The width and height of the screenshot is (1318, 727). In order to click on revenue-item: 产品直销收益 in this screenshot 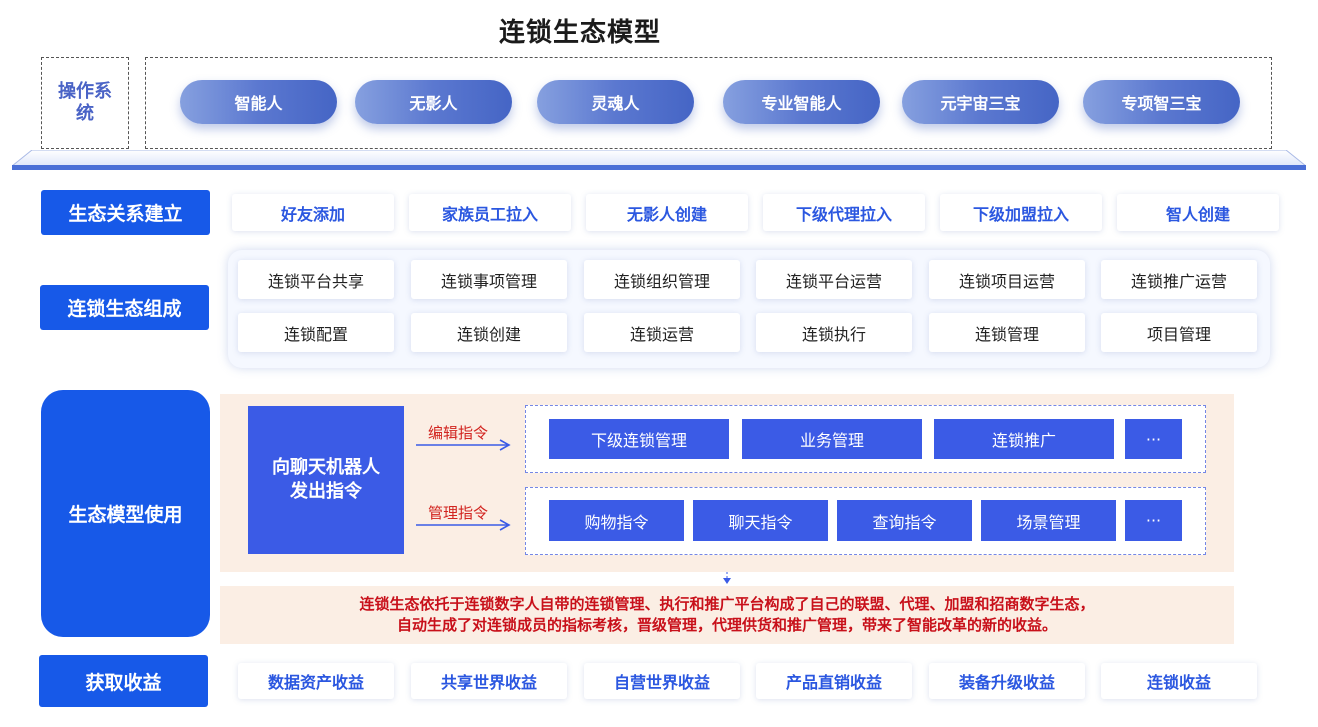, I will do `click(834, 681)`.